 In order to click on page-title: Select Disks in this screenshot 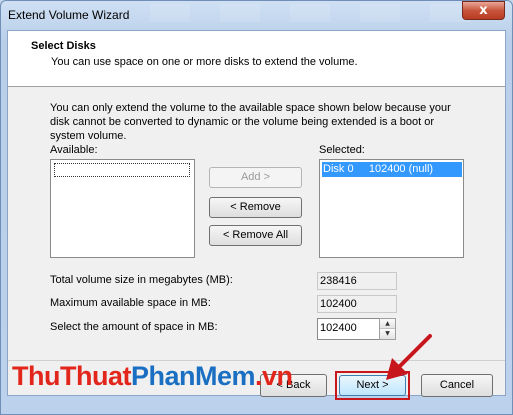, I will do `click(63, 46)`.